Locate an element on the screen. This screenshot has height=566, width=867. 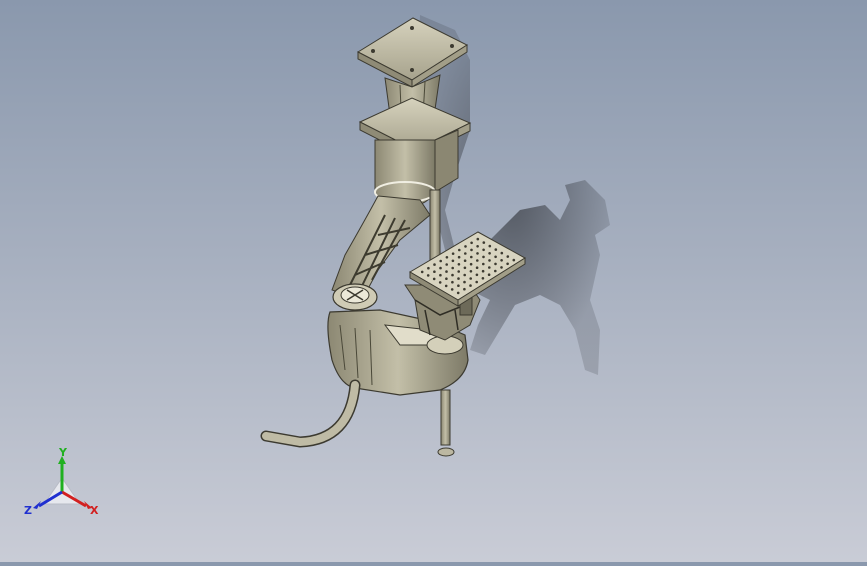
elbow-joint is located at coordinates (355, 297).